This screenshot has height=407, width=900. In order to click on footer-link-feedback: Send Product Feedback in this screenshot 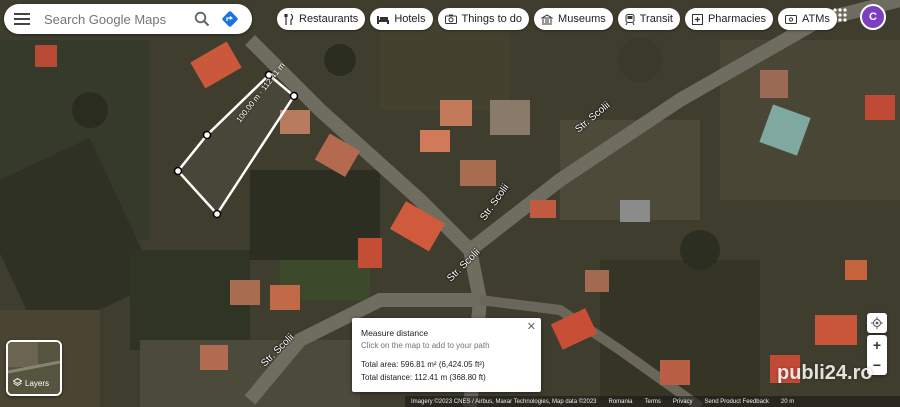, I will do `click(737, 402)`.